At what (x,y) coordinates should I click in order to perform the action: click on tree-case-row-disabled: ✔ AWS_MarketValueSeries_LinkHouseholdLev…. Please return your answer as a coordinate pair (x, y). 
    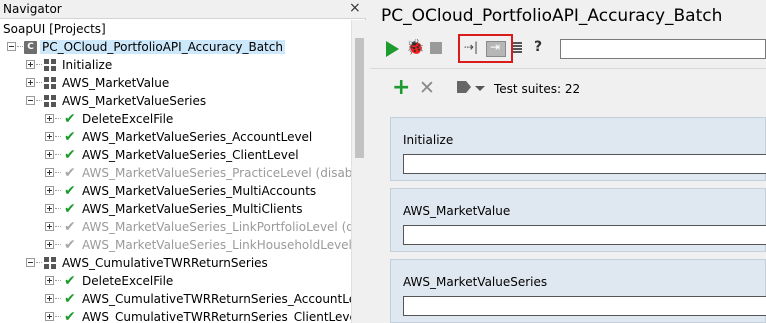
    Looking at the image, I should click on (175, 245).